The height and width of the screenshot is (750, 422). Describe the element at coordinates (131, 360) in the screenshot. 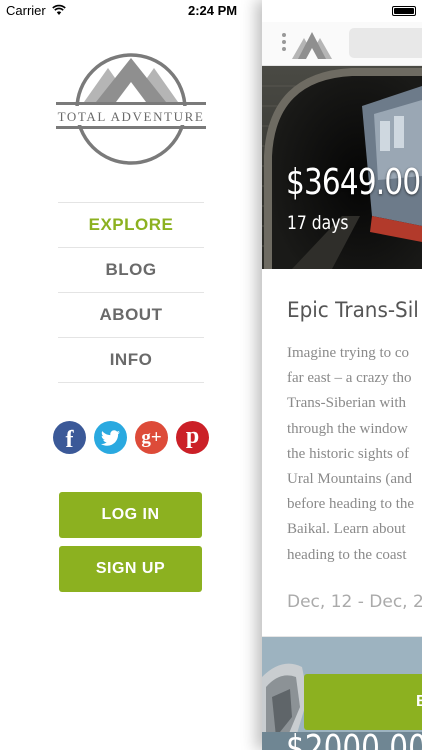

I see `nav-item-info: INFO` at that location.